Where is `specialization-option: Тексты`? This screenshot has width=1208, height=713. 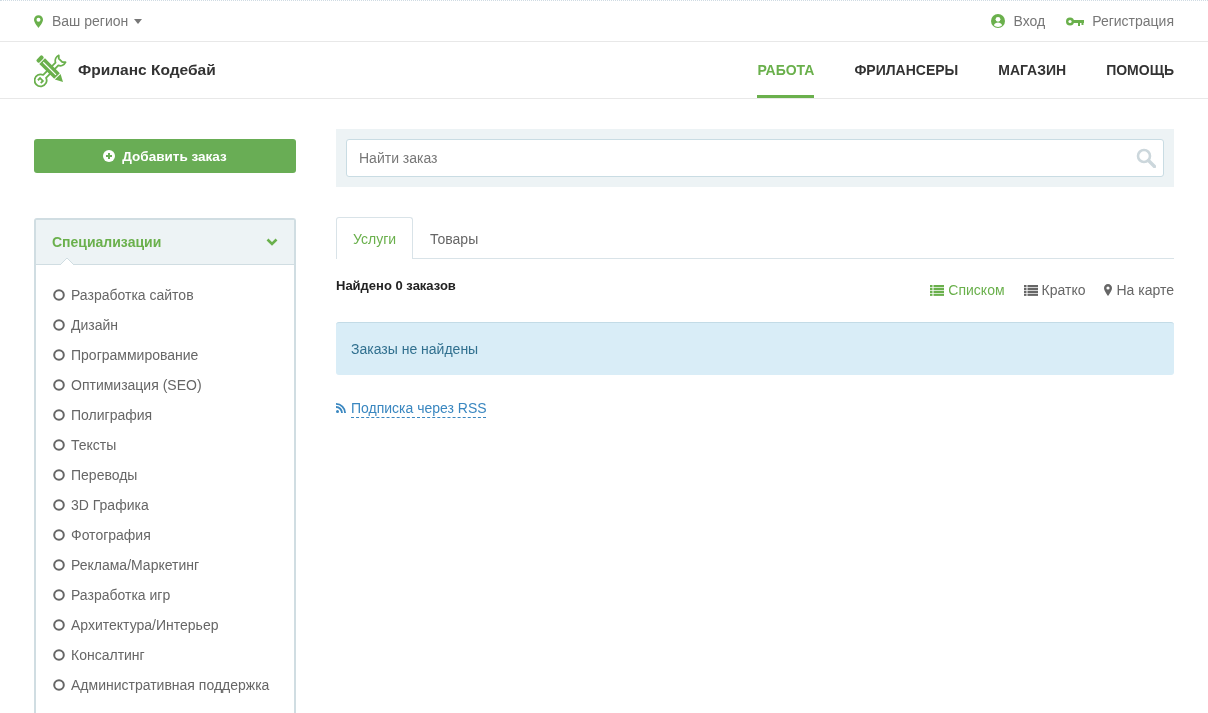
specialization-option: Тексты is located at coordinates (85, 445).